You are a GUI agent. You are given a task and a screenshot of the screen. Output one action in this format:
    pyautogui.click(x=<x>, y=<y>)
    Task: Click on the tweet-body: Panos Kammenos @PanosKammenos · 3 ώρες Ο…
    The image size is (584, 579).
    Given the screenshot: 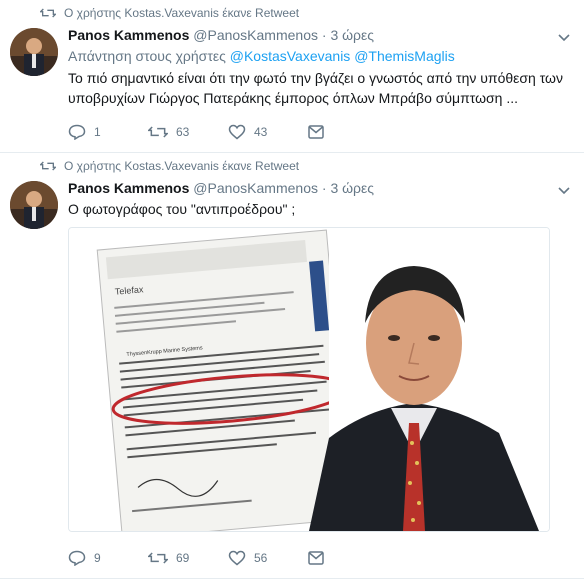 What is the action you would take?
    pyautogui.click(x=319, y=199)
    